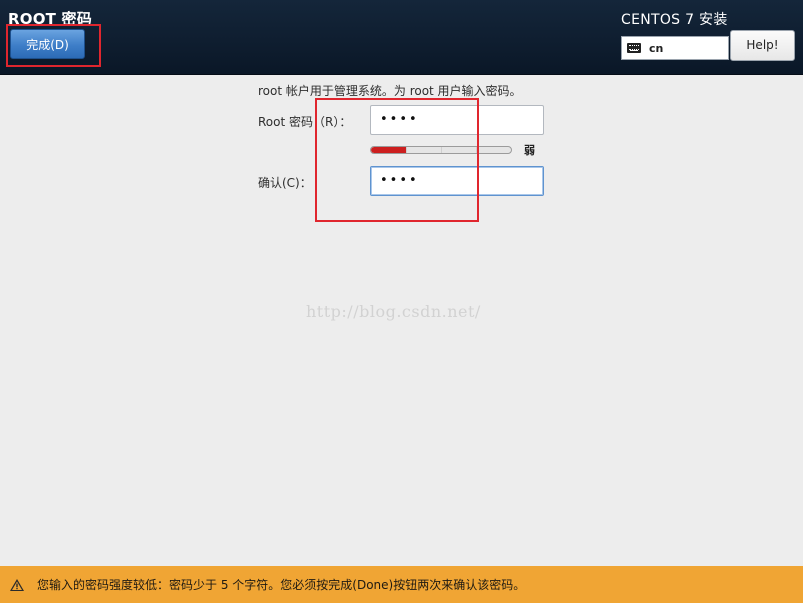  I want to click on help-button: Help!, so click(762, 45).